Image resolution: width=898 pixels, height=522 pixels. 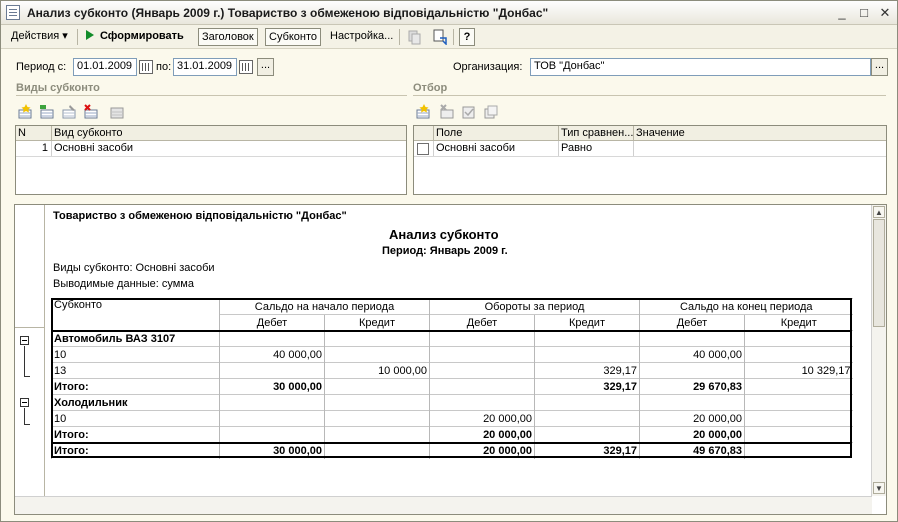 What do you see at coordinates (105, 67) in the screenshot?
I see `period-from-input: 01.01.2009` at bounding box center [105, 67].